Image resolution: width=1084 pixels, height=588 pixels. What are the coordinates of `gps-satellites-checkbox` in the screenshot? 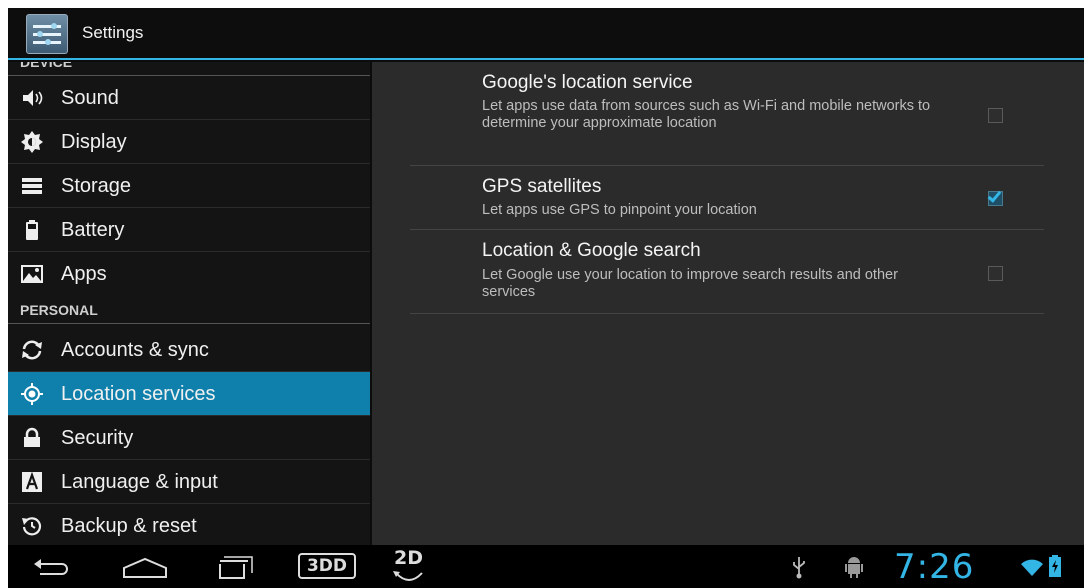 It's located at (995, 197).